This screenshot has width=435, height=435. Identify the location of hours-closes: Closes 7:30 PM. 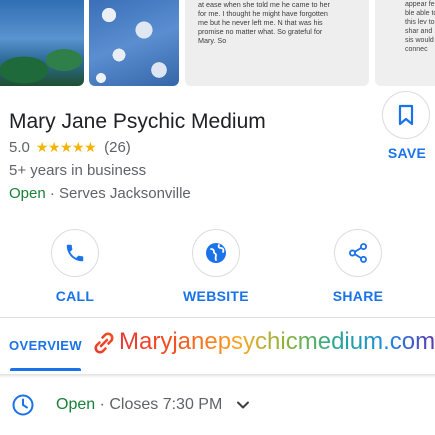
(166, 404).